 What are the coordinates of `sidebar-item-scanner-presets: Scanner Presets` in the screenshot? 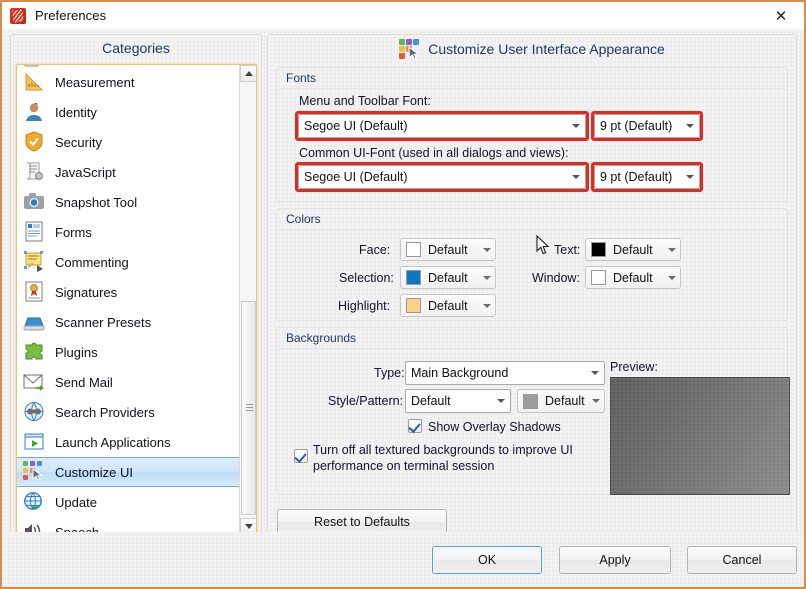 It's located at (128, 322).